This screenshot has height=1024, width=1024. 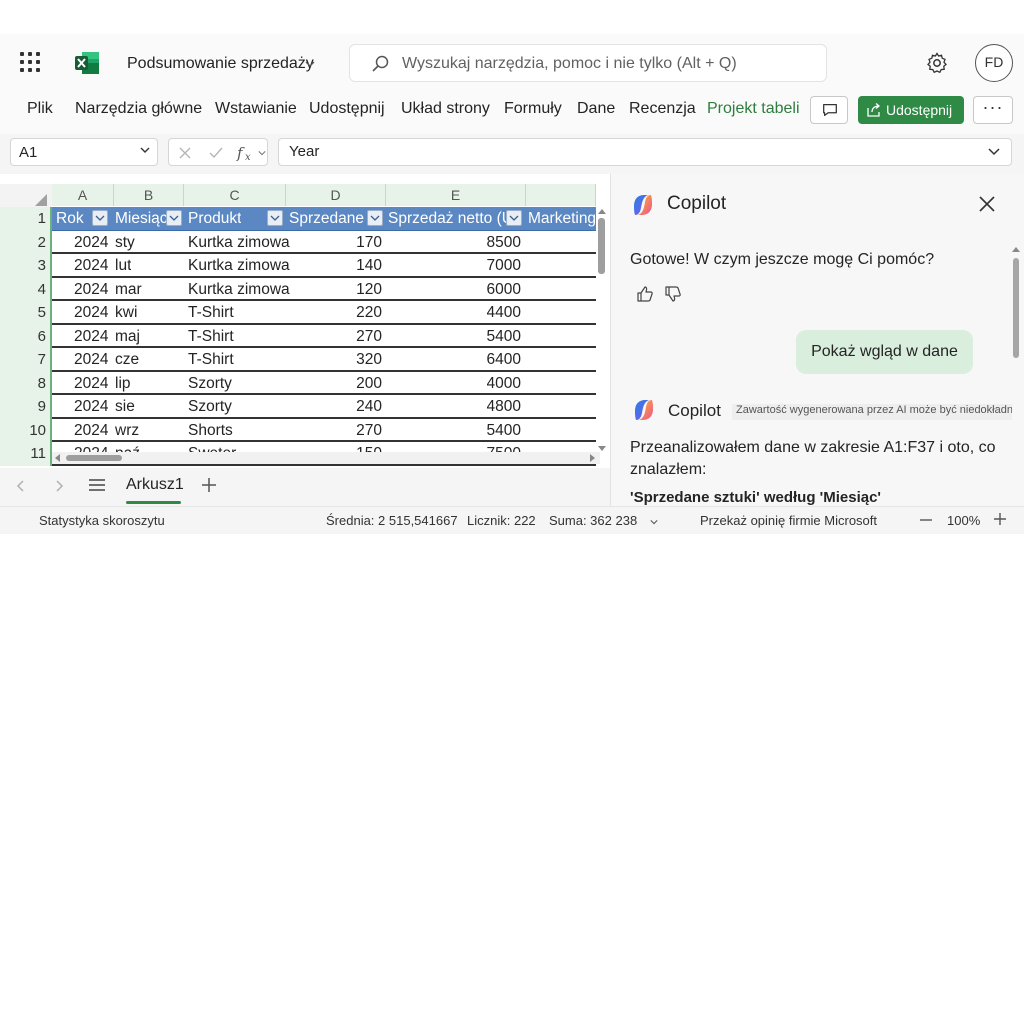 What do you see at coordinates (324, 360) in the screenshot?
I see `table-row: 2024 cze T-Shirt 320 6400` at bounding box center [324, 360].